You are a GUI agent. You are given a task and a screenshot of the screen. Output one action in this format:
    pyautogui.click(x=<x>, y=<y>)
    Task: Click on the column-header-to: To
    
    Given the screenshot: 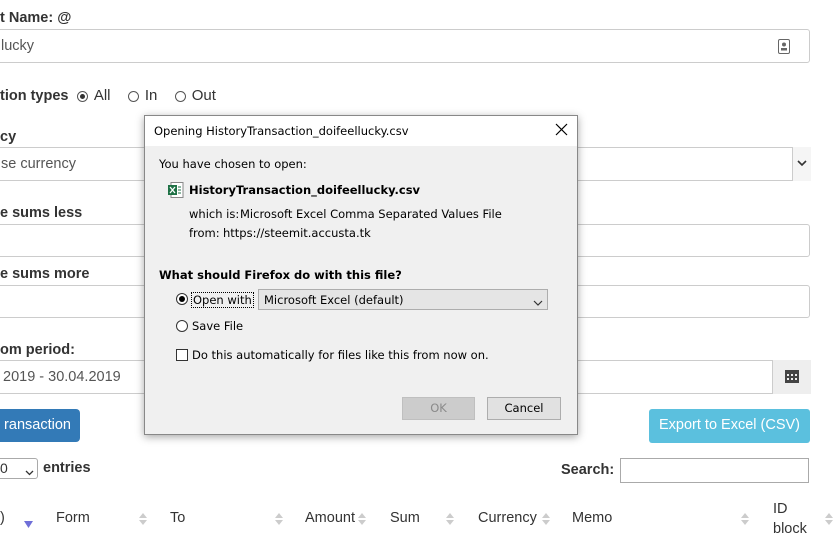 What is the action you would take?
    pyautogui.click(x=177, y=518)
    